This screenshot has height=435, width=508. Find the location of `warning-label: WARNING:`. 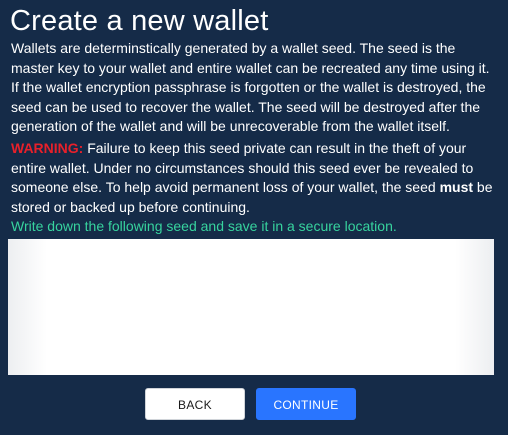

warning-label: WARNING: is located at coordinates (47, 148).